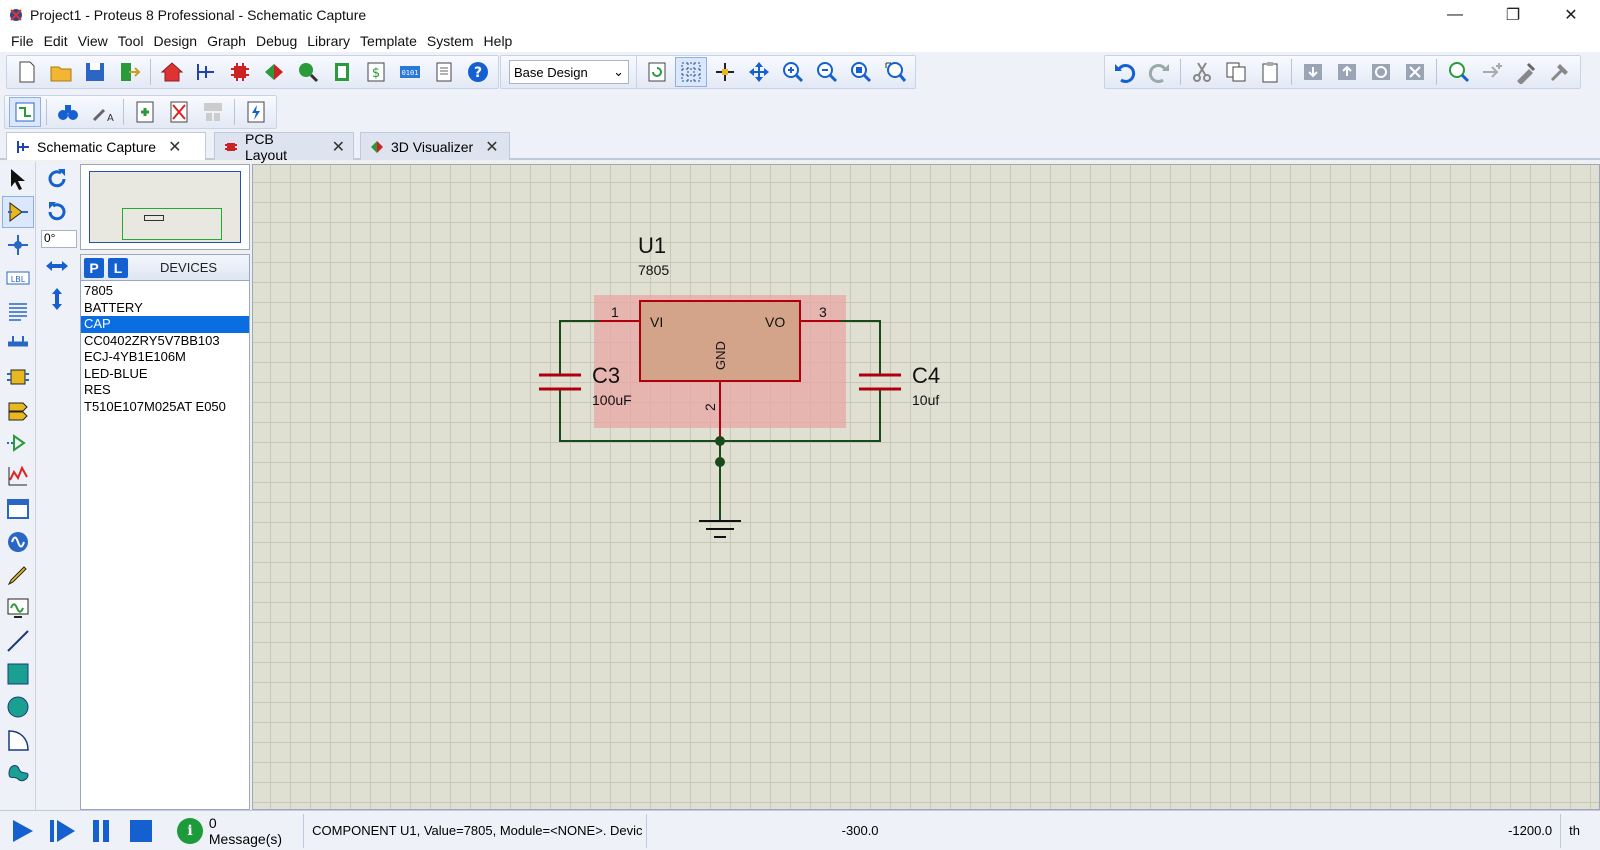  What do you see at coordinates (22, 41) in the screenshot?
I see `menu-file: File` at bounding box center [22, 41].